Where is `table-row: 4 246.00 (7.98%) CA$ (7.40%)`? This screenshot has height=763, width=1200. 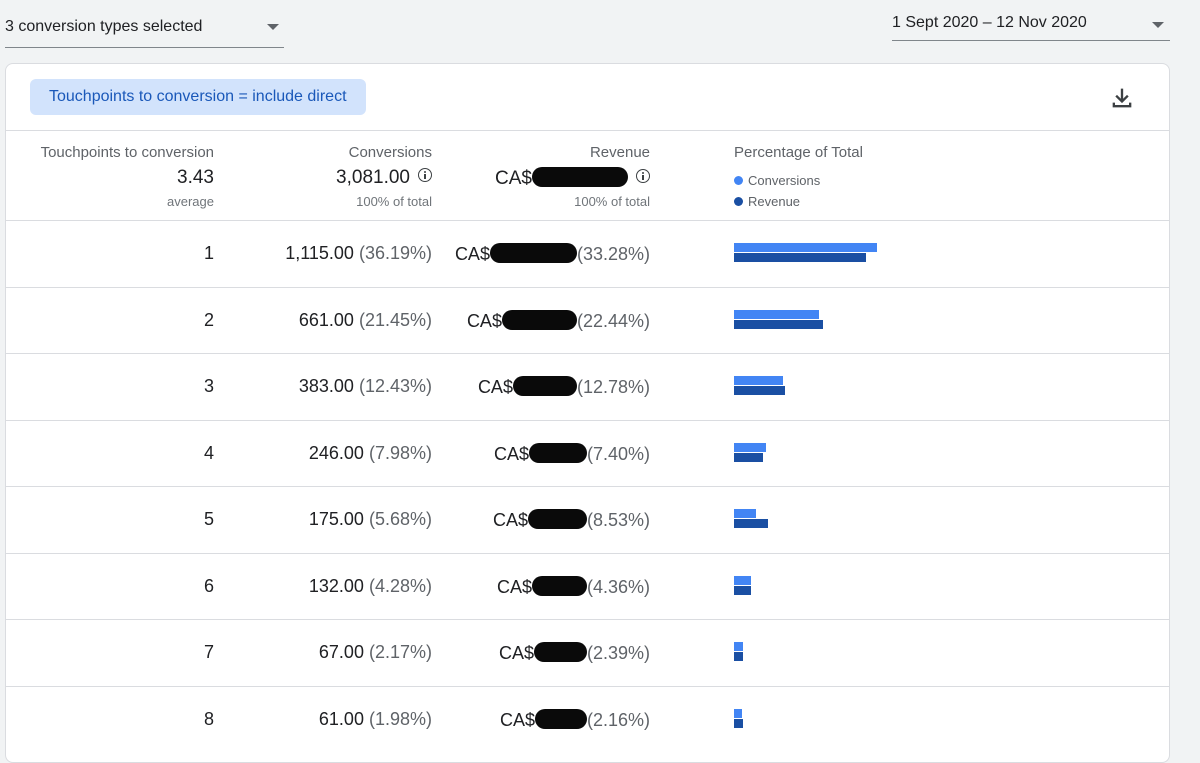 table-row: 4 246.00 (7.98%) CA$ (7.40%) is located at coordinates (587, 452).